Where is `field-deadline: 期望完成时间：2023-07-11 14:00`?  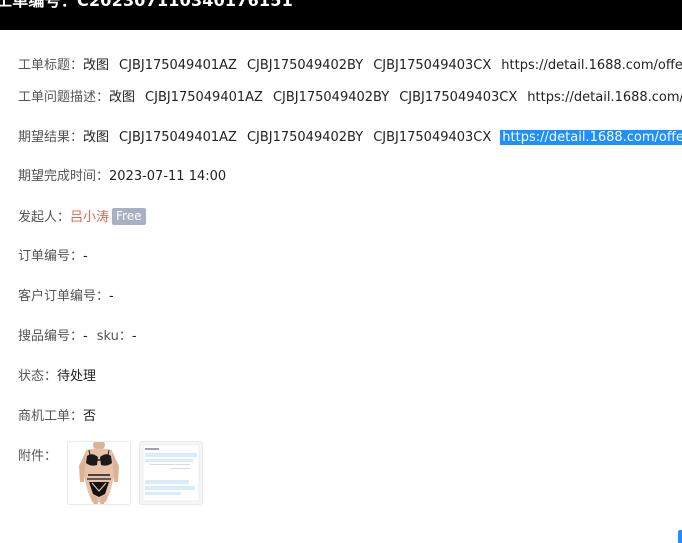
field-deadline: 期望完成时间：2023-07-11 14:00 is located at coordinates (122, 177).